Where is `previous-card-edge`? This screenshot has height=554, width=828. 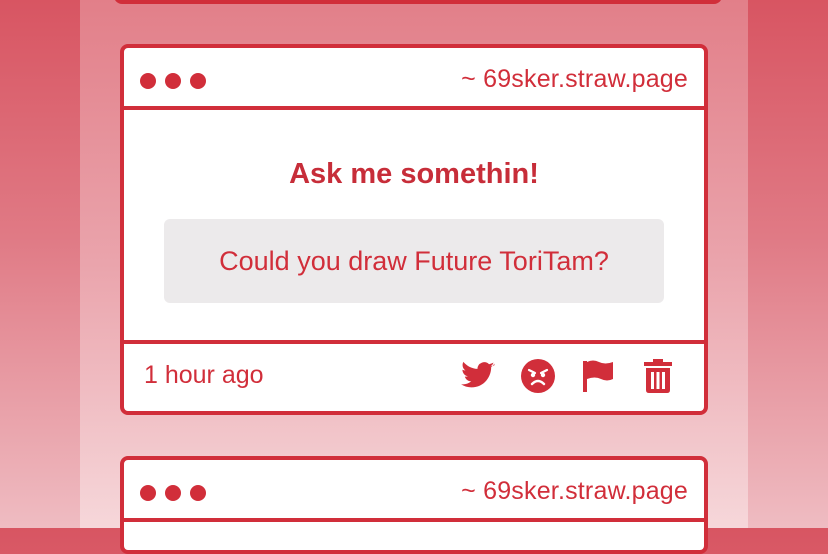 previous-card-edge is located at coordinates (418, 2).